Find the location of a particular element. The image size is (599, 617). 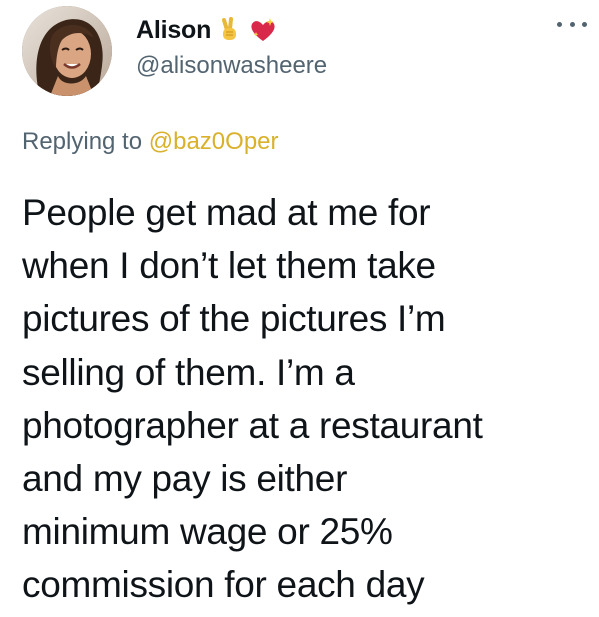

avatar is located at coordinates (67, 51).